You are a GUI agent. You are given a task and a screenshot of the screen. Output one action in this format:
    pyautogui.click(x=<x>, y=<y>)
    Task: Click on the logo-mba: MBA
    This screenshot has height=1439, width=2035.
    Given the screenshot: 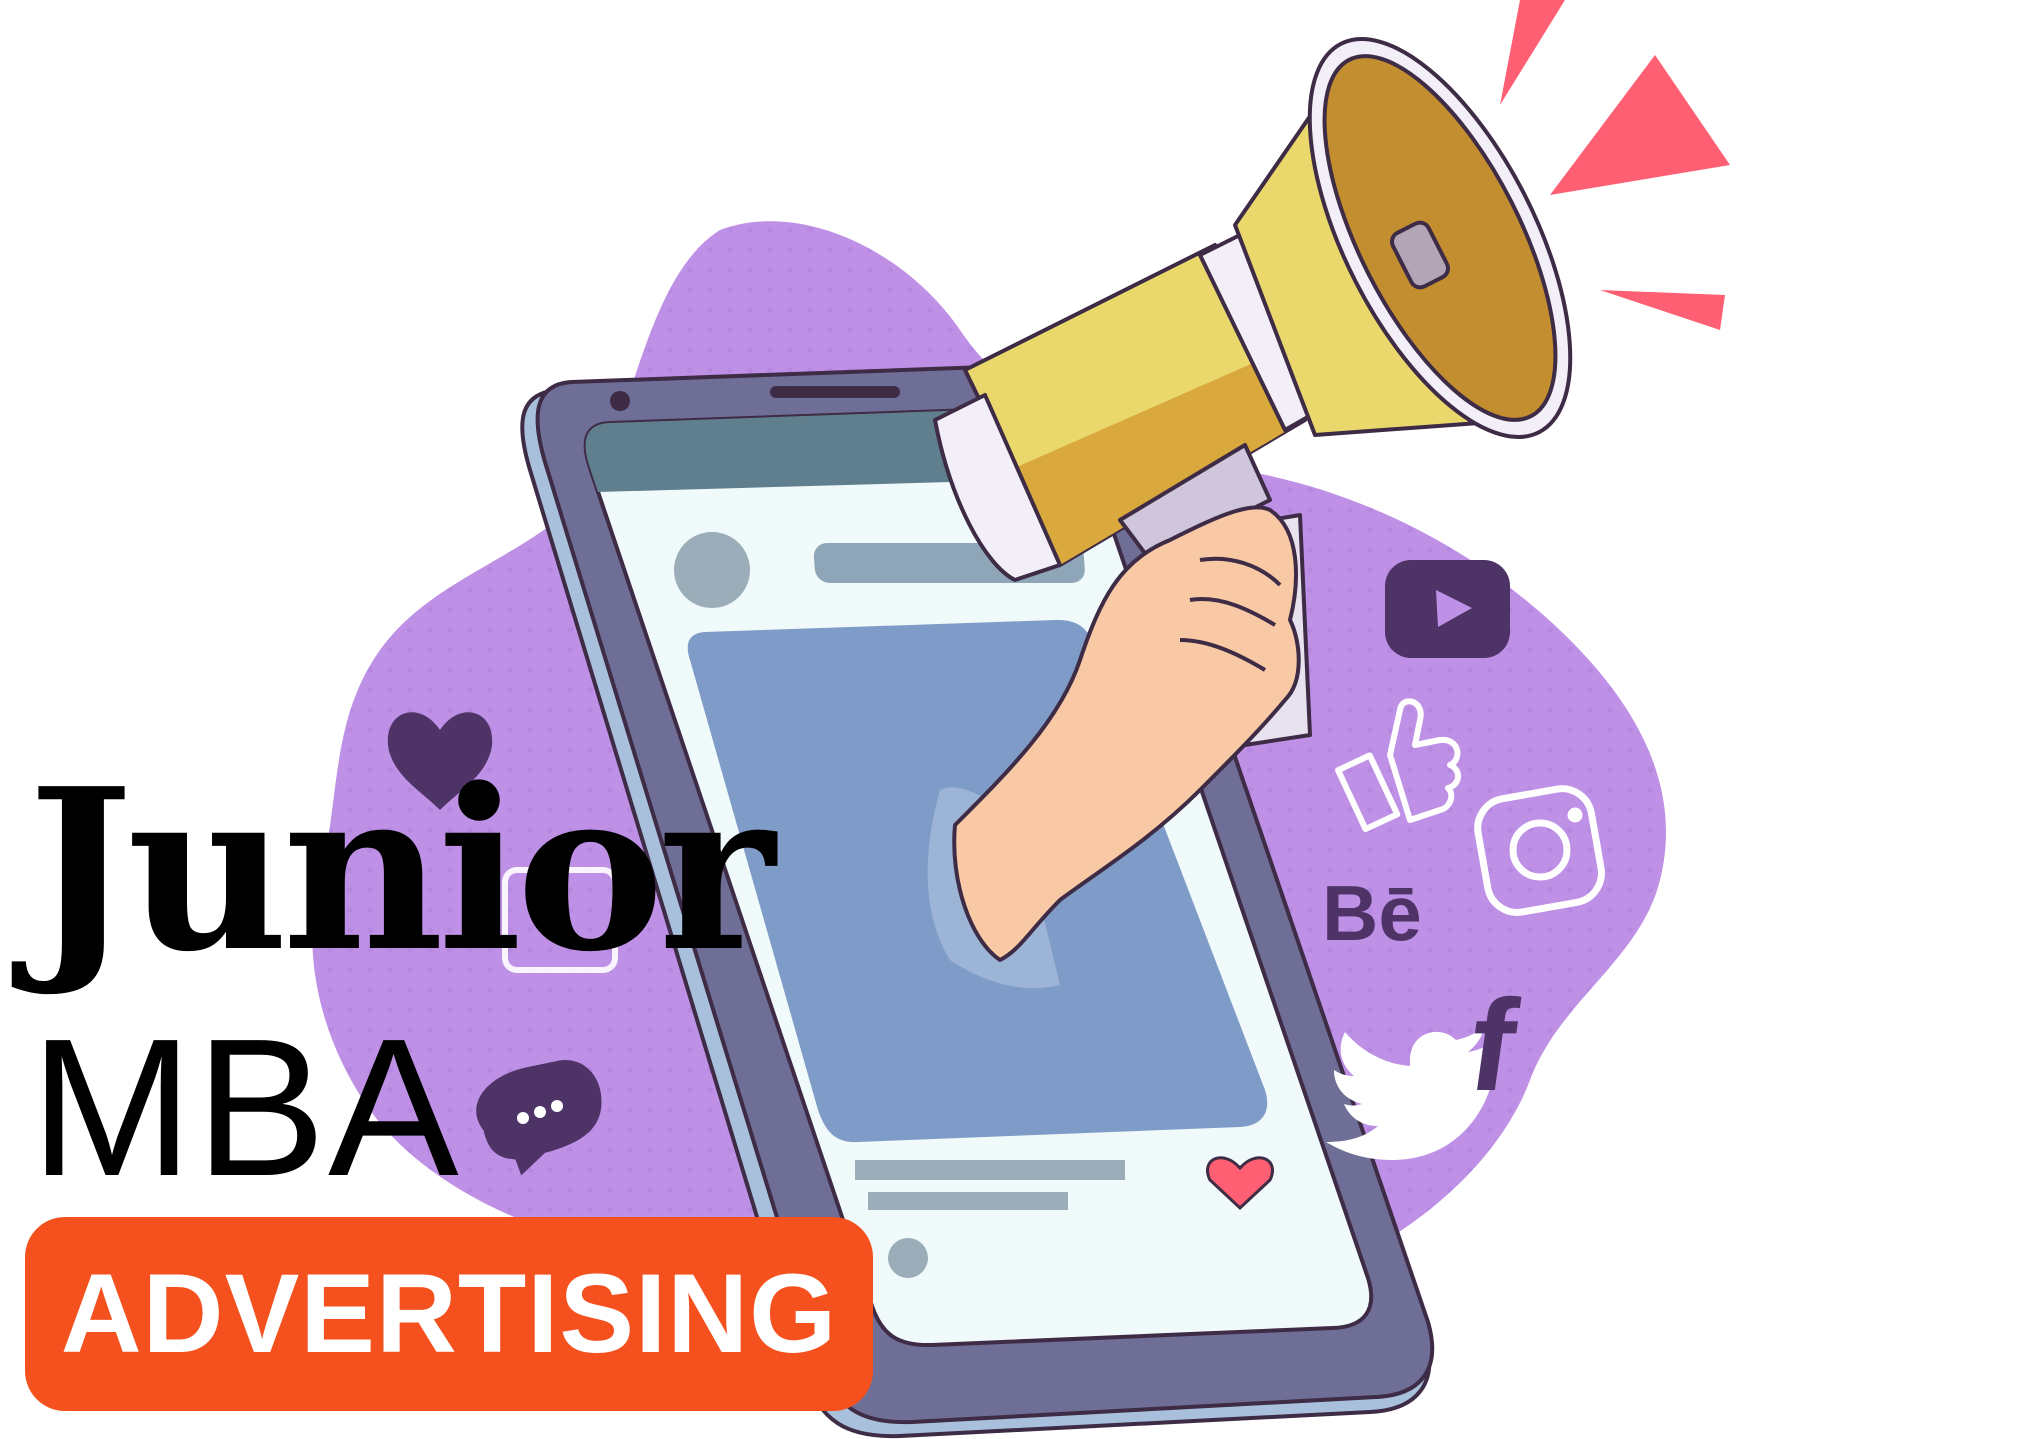 What is the action you would take?
    pyautogui.click(x=245, y=1107)
    